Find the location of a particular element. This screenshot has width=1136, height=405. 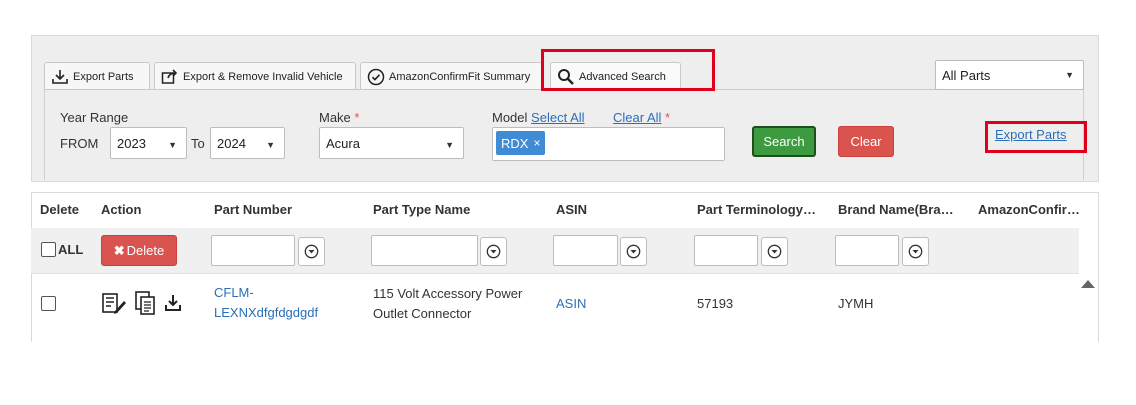

year-from-select: 2023 ▼ is located at coordinates (148, 143).